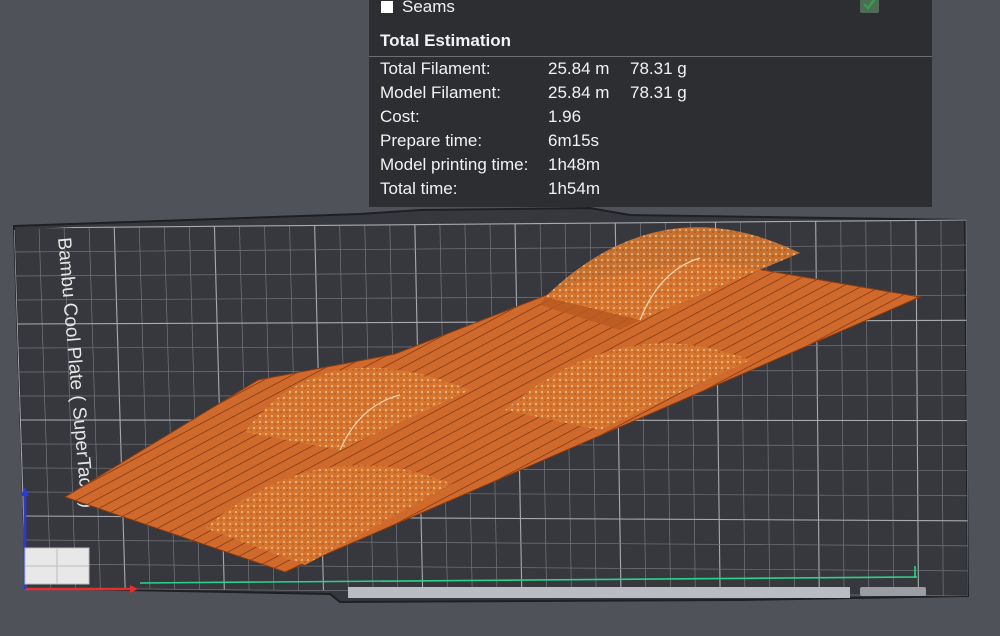 The width and height of the screenshot is (1000, 636). I want to click on stat-label: Cost:, so click(400, 116).